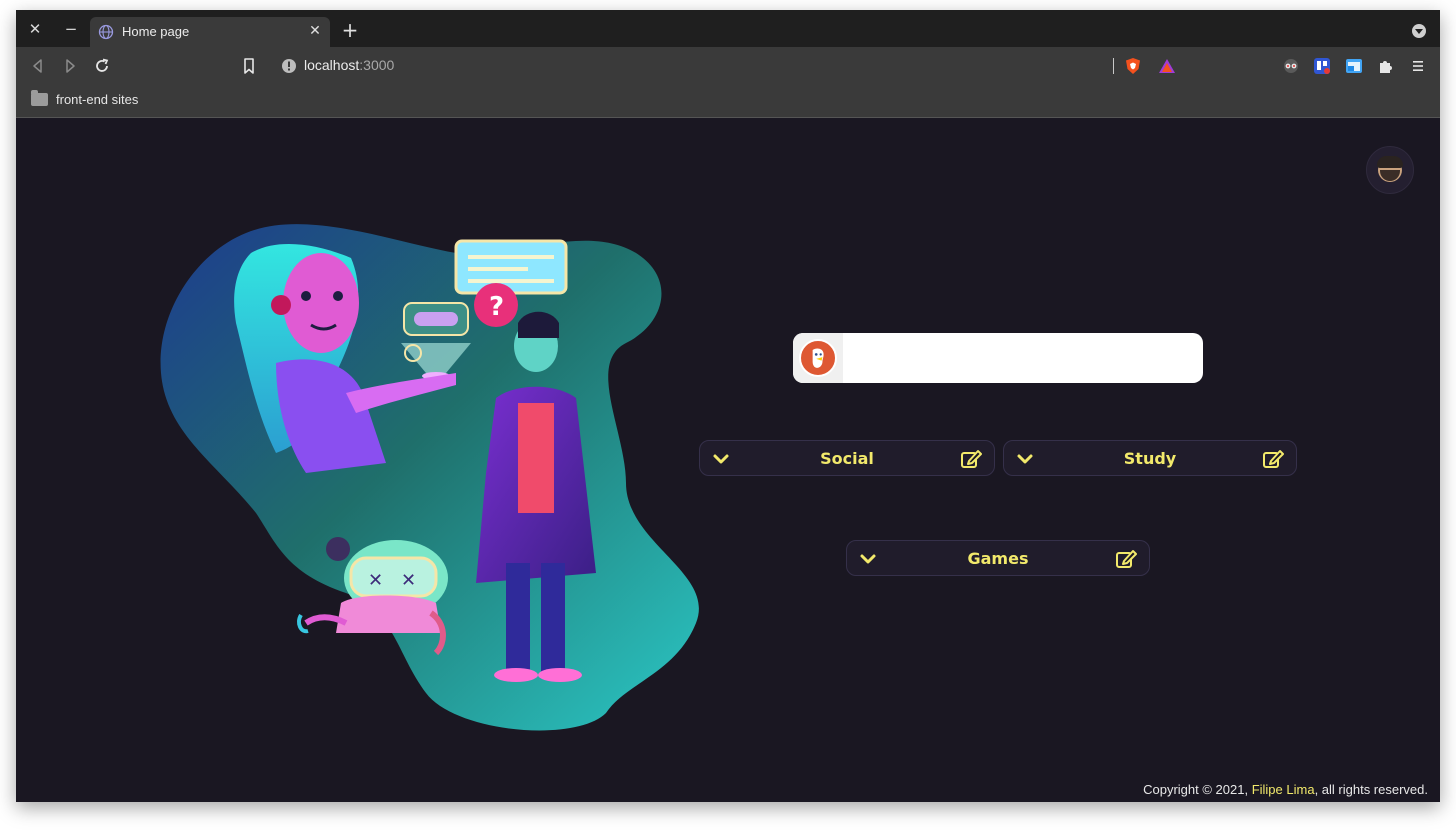 This screenshot has height=835, width=1456. What do you see at coordinates (1322, 66) in the screenshot?
I see `extension-trello-icon` at bounding box center [1322, 66].